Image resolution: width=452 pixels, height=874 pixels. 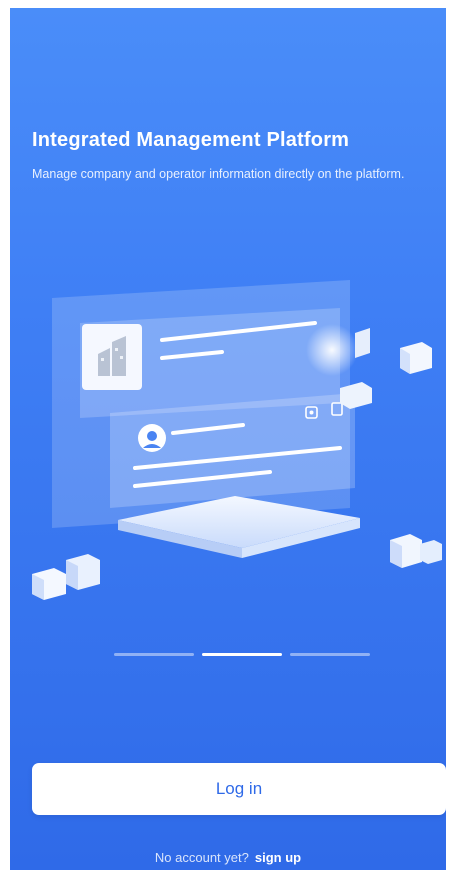 What do you see at coordinates (278, 857) in the screenshot?
I see `signup-link: sign up` at bounding box center [278, 857].